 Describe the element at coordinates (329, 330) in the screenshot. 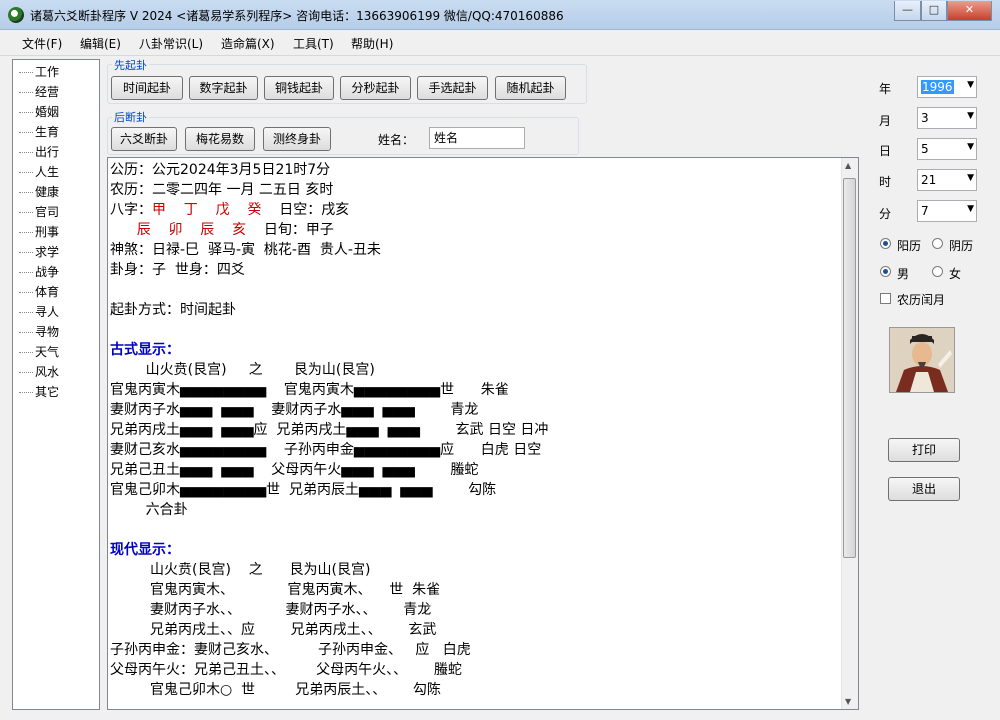

I see `result-line` at that location.